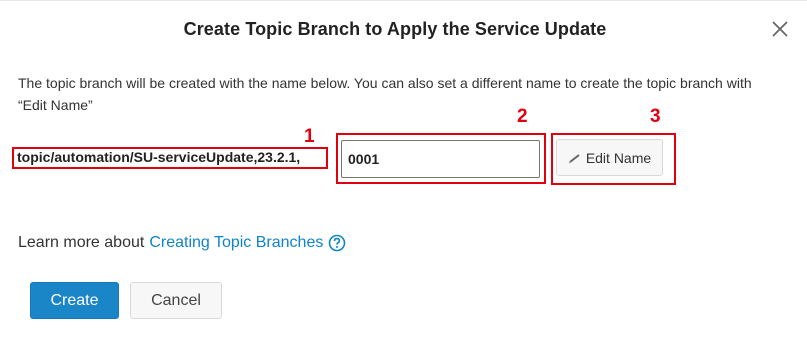 This screenshot has width=807, height=354. Describe the element at coordinates (522, 116) in the screenshot. I see `annotation-marker-2: 2` at that location.